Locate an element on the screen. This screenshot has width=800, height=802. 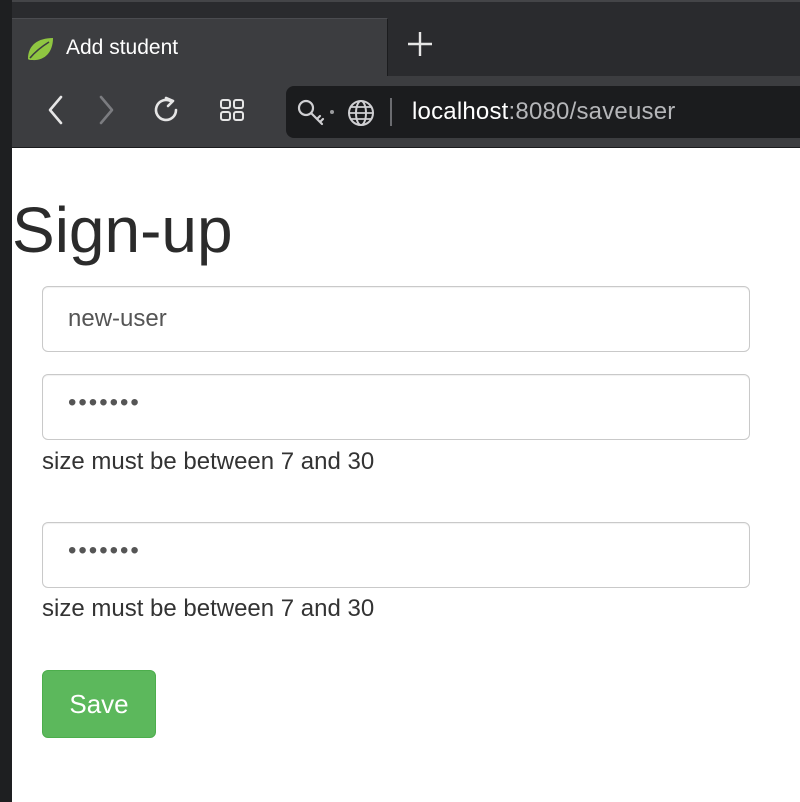
address-bar: localhost:8080/saveuser is located at coordinates (543, 112).